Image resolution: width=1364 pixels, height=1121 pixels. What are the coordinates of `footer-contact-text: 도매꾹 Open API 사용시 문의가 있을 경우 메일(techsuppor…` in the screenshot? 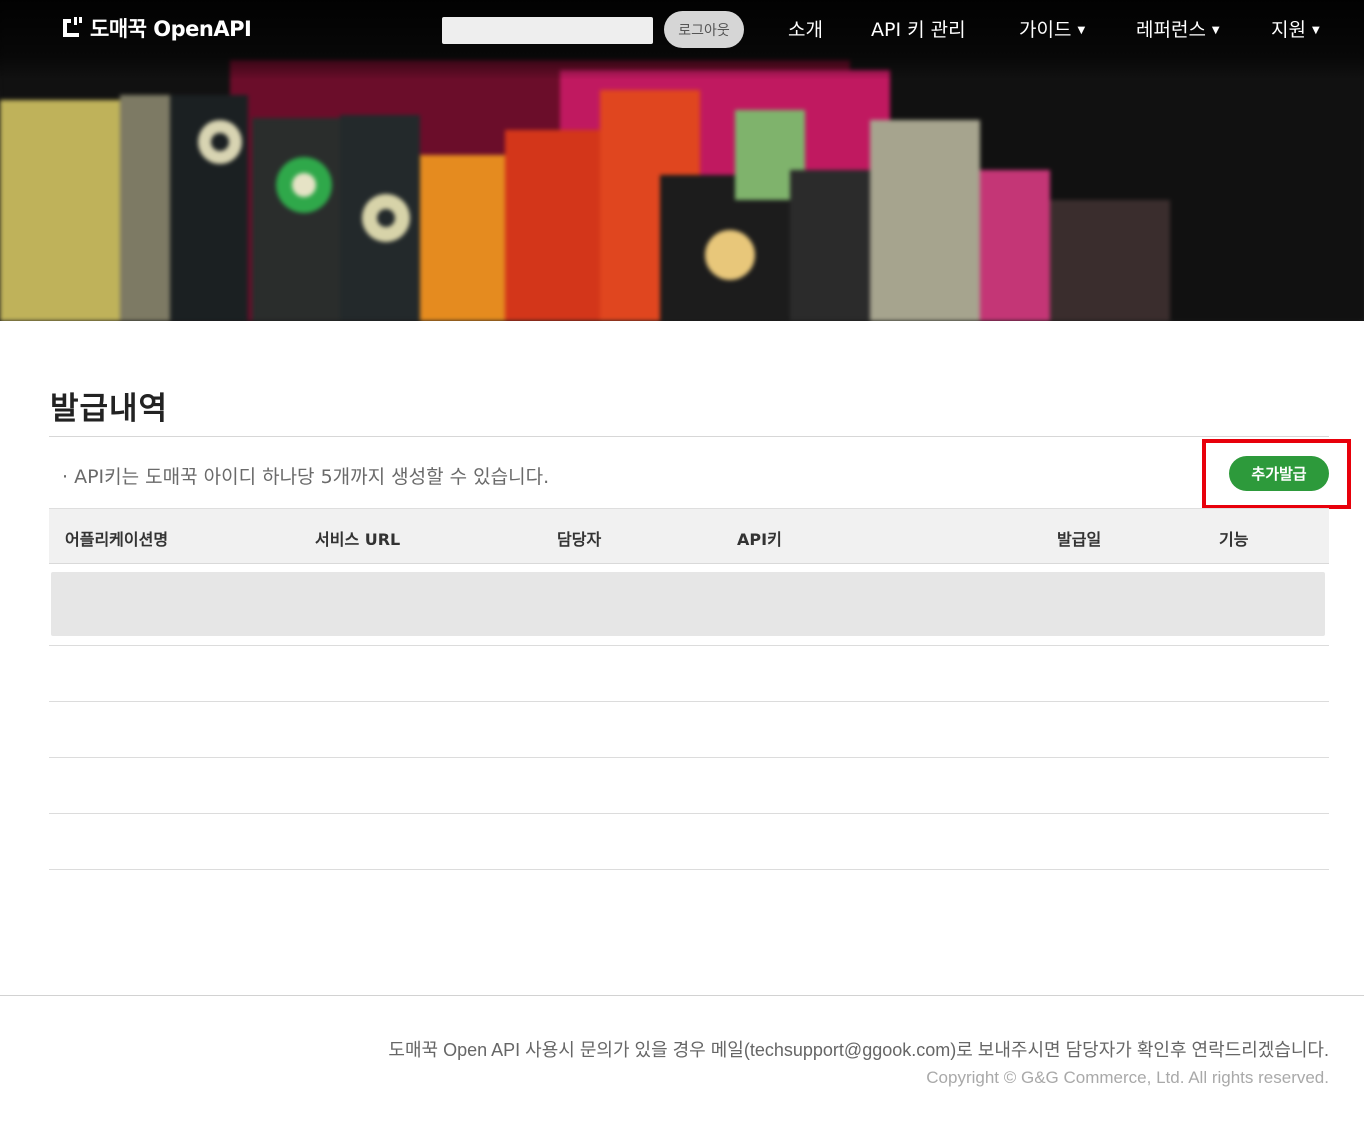 It's located at (858, 1050).